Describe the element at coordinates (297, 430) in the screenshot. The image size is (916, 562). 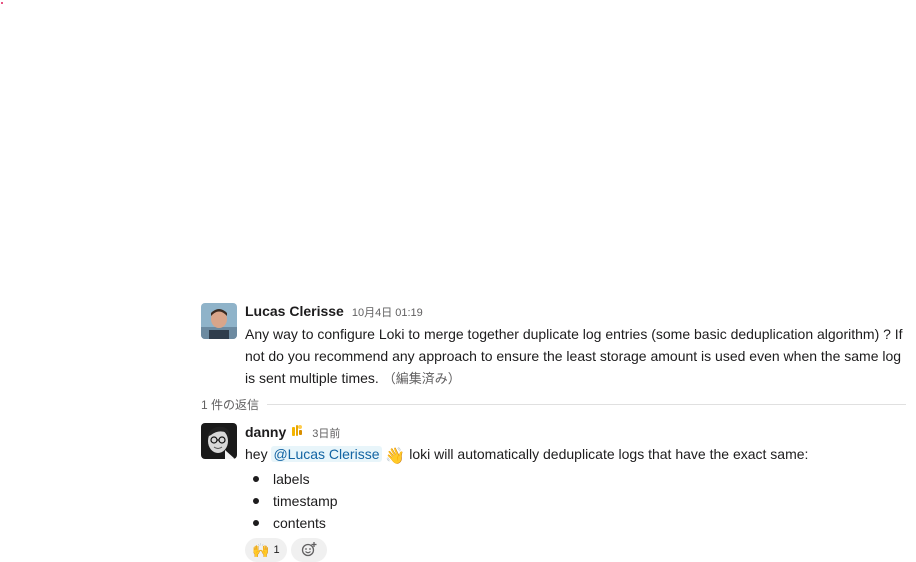
I see `status-emoji-icon` at that location.